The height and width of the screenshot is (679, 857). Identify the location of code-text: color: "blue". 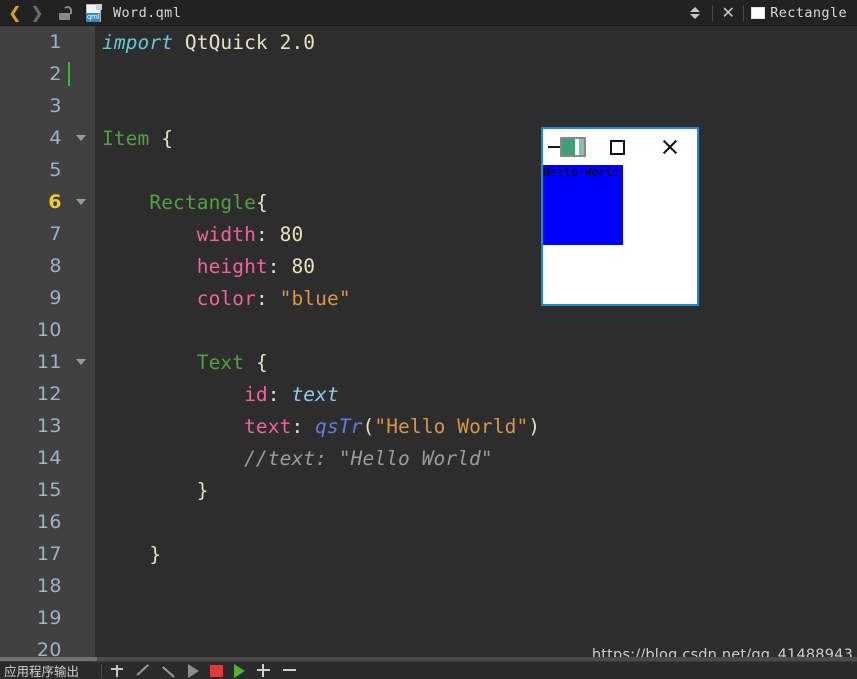
(223, 298).